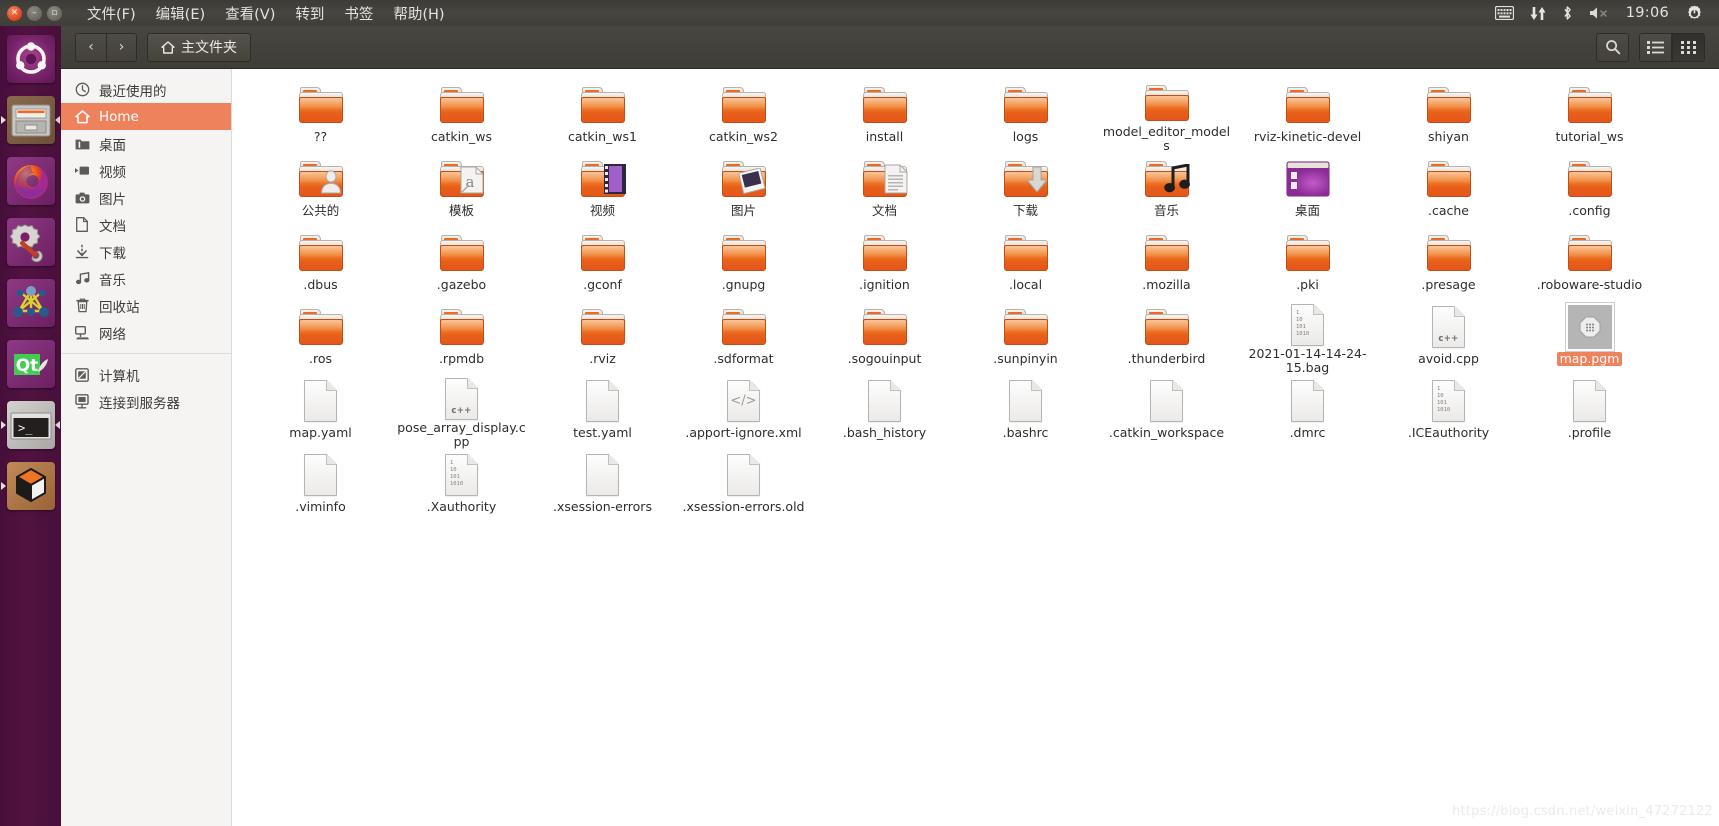  I want to click on sidebar-device-1: 计算机, so click(146, 374).